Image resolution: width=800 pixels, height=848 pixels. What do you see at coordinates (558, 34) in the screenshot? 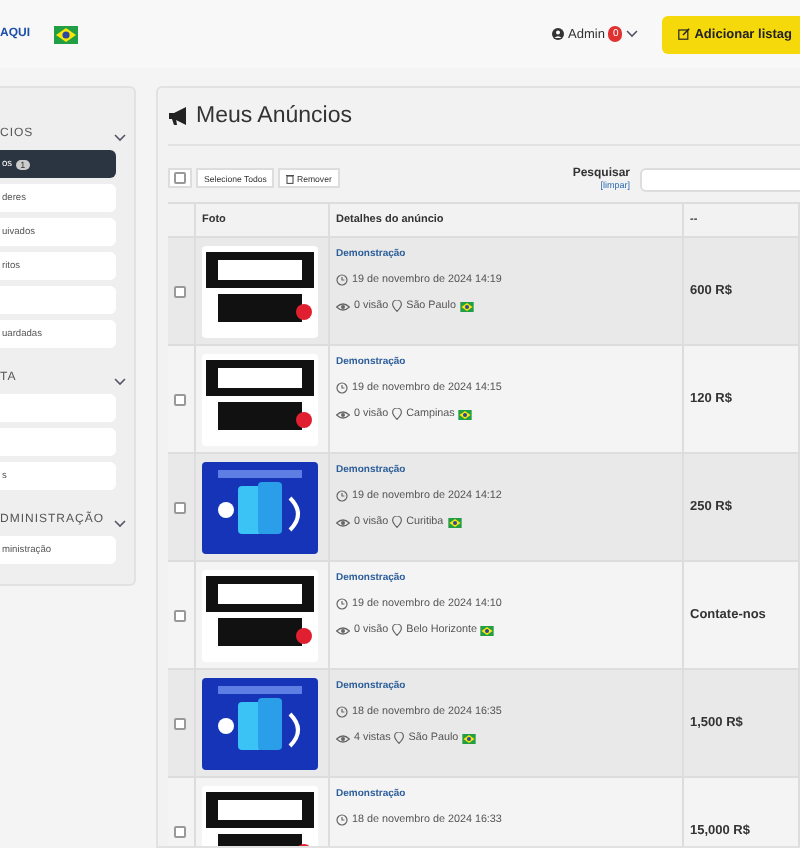
I see `user-icon` at bounding box center [558, 34].